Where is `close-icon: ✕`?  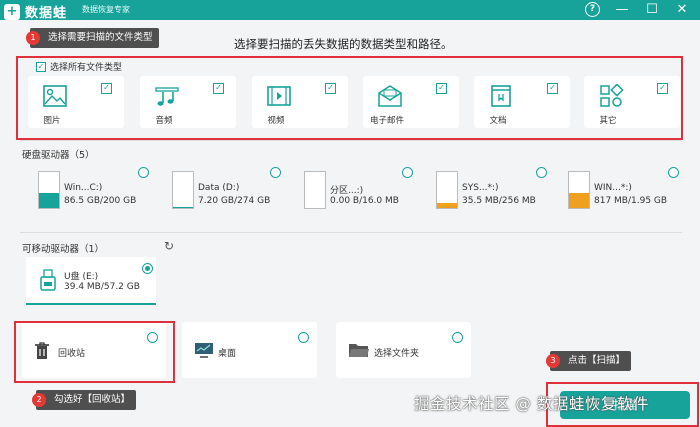
close-icon: ✕ is located at coordinates (682, 10).